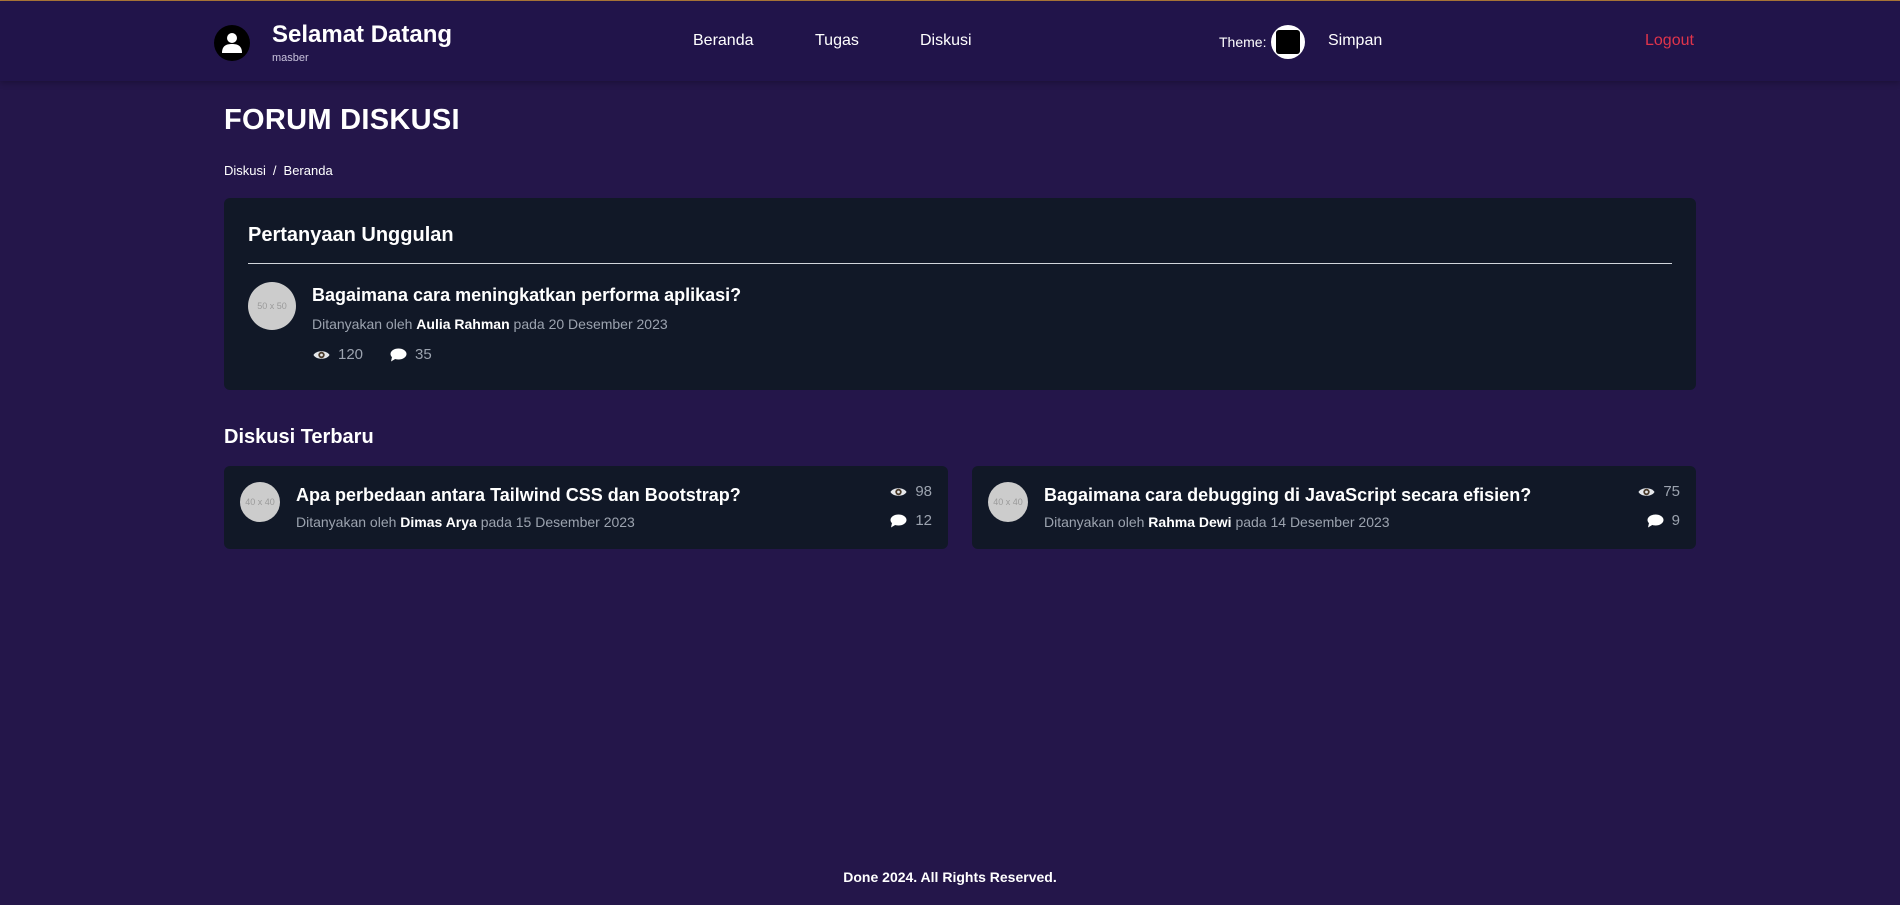  I want to click on theme-toggle, so click(1288, 42).